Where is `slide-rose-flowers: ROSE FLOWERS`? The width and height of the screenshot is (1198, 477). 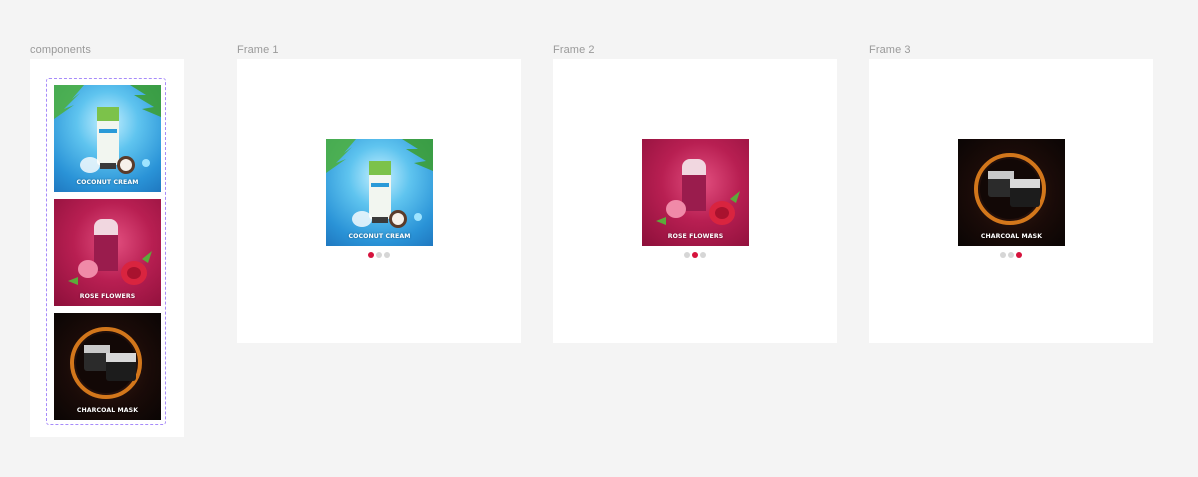 slide-rose-flowers: ROSE FLOWERS is located at coordinates (695, 192).